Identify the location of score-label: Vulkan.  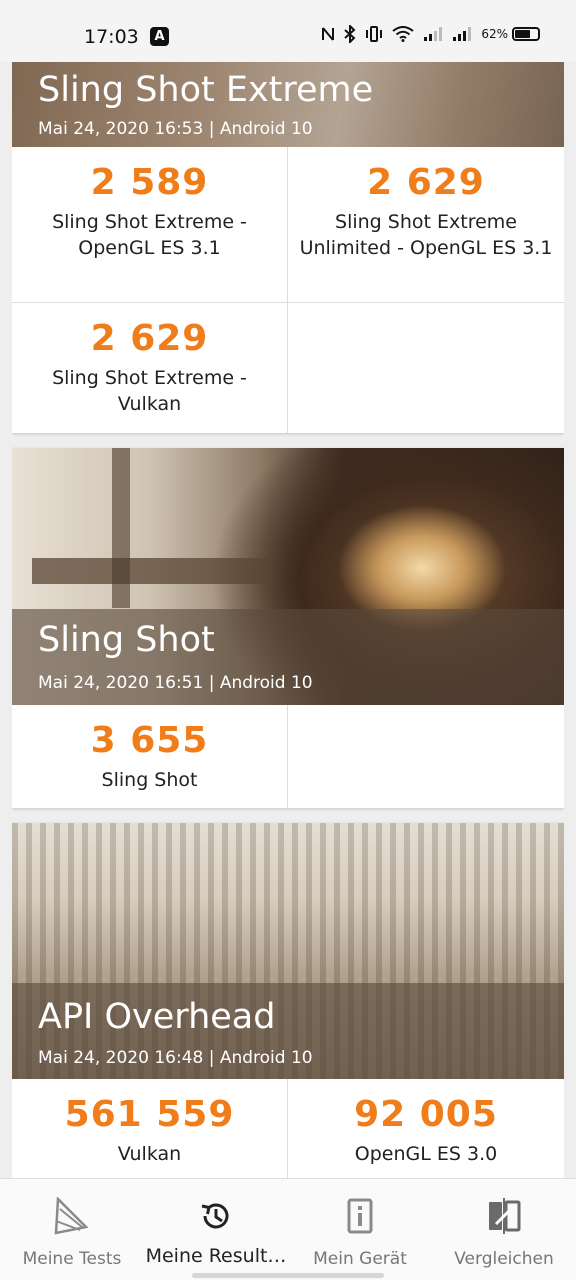
(149, 1154).